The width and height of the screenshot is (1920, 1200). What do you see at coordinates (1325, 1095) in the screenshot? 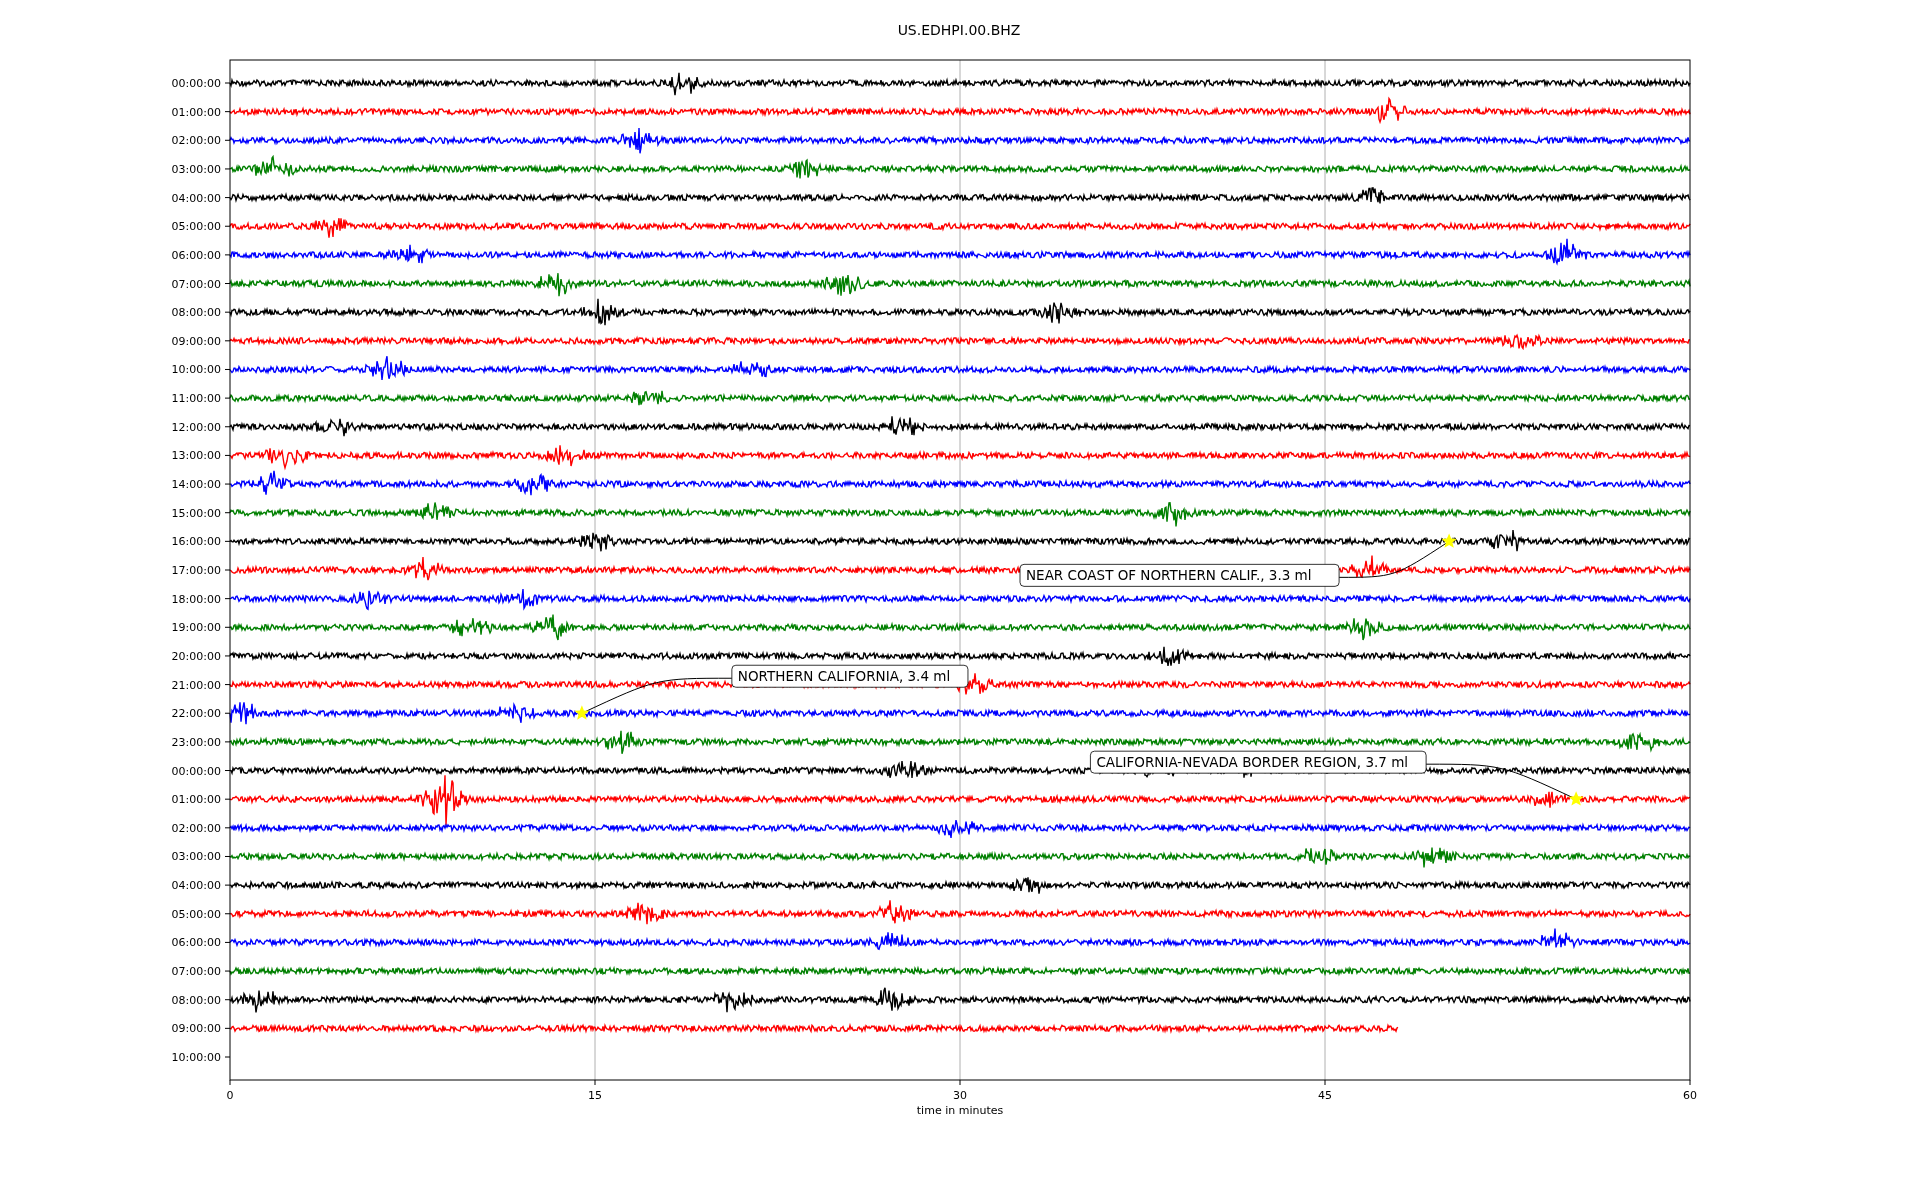
I see `tick-label: 45` at bounding box center [1325, 1095].